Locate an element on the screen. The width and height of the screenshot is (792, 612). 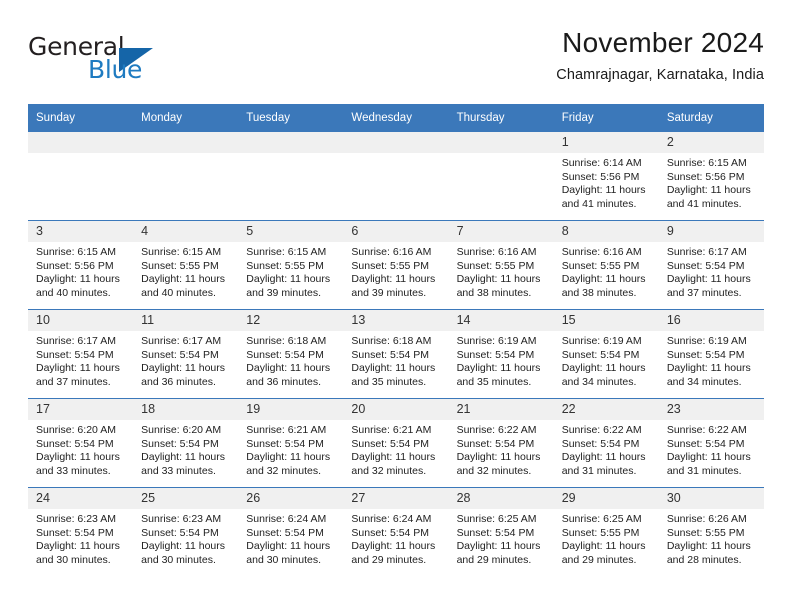
day-number: 6 is located at coordinates (396, 231).